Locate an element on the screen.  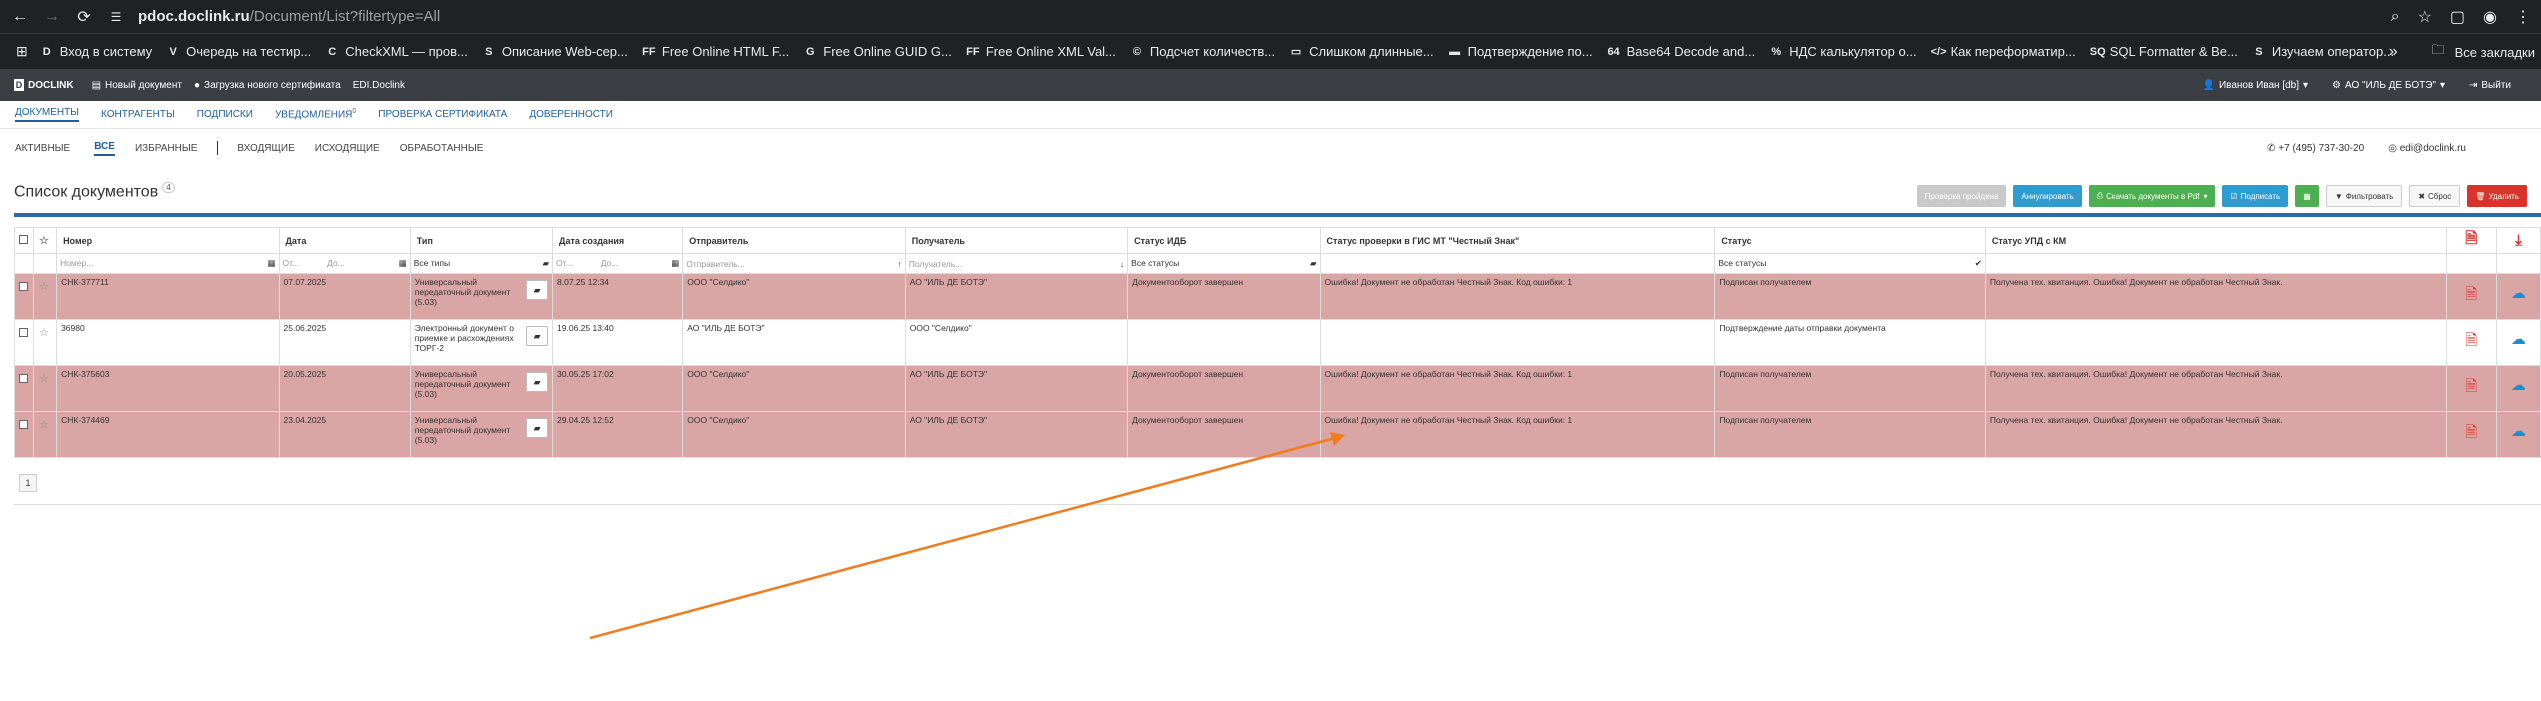
annotation-arrow-line is located at coordinates (962, 538).